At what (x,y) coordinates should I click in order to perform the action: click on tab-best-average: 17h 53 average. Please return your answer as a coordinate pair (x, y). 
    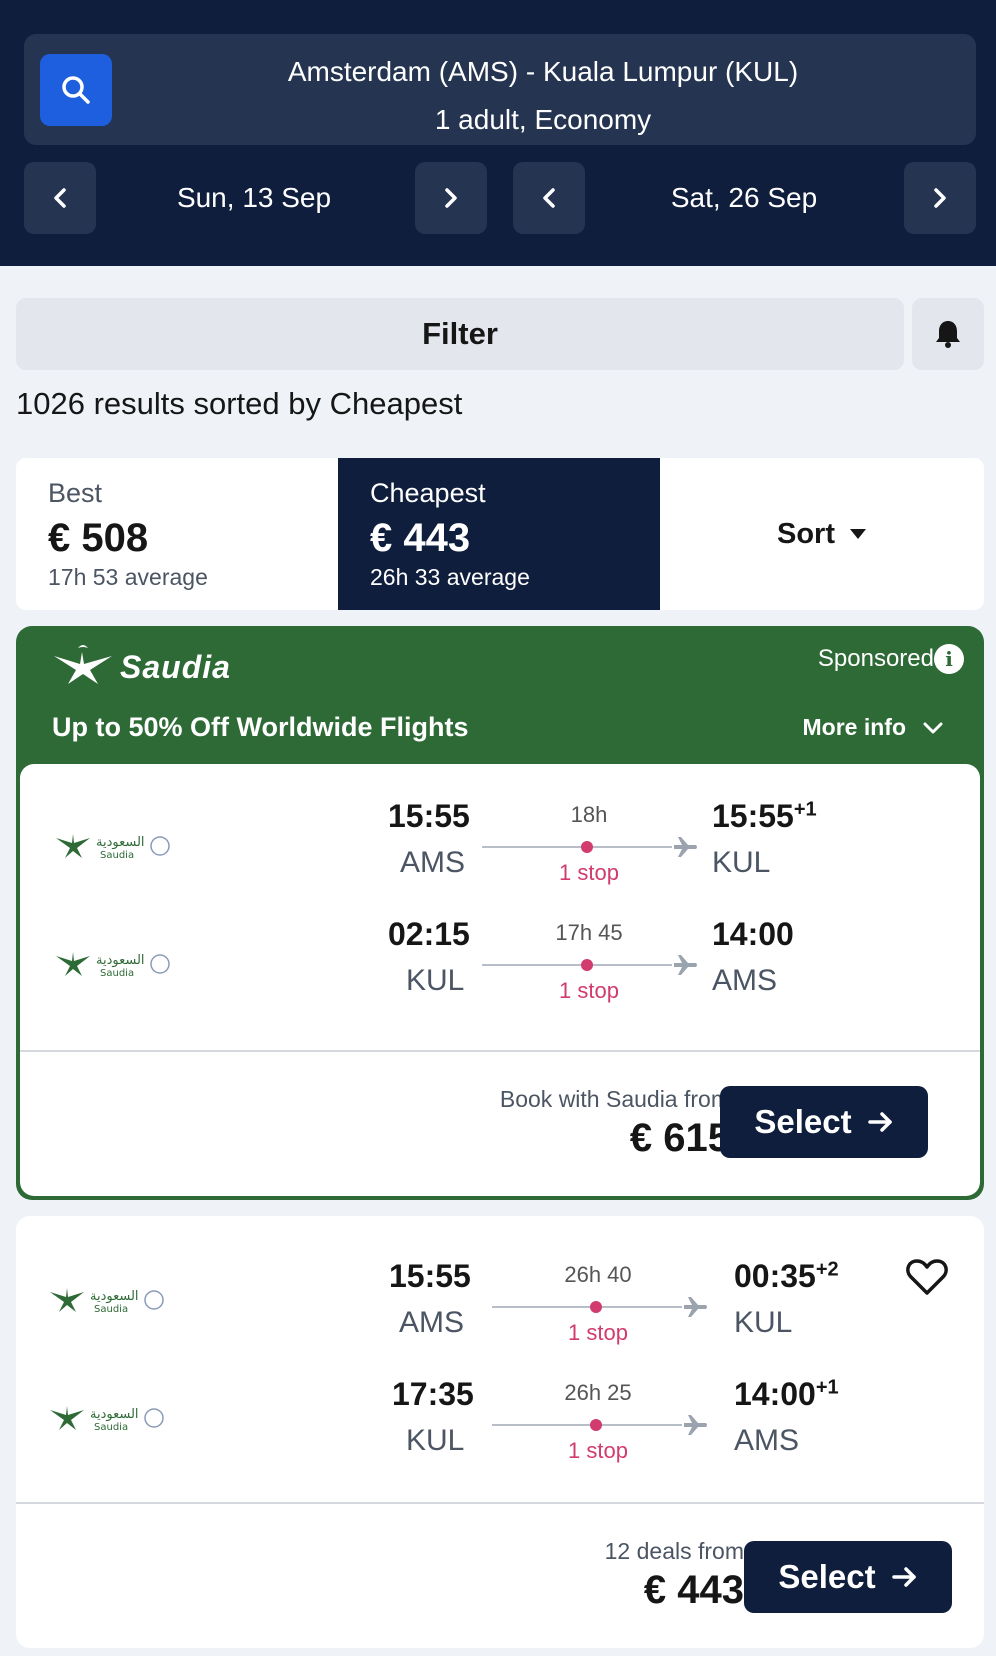
    Looking at the image, I should click on (128, 577).